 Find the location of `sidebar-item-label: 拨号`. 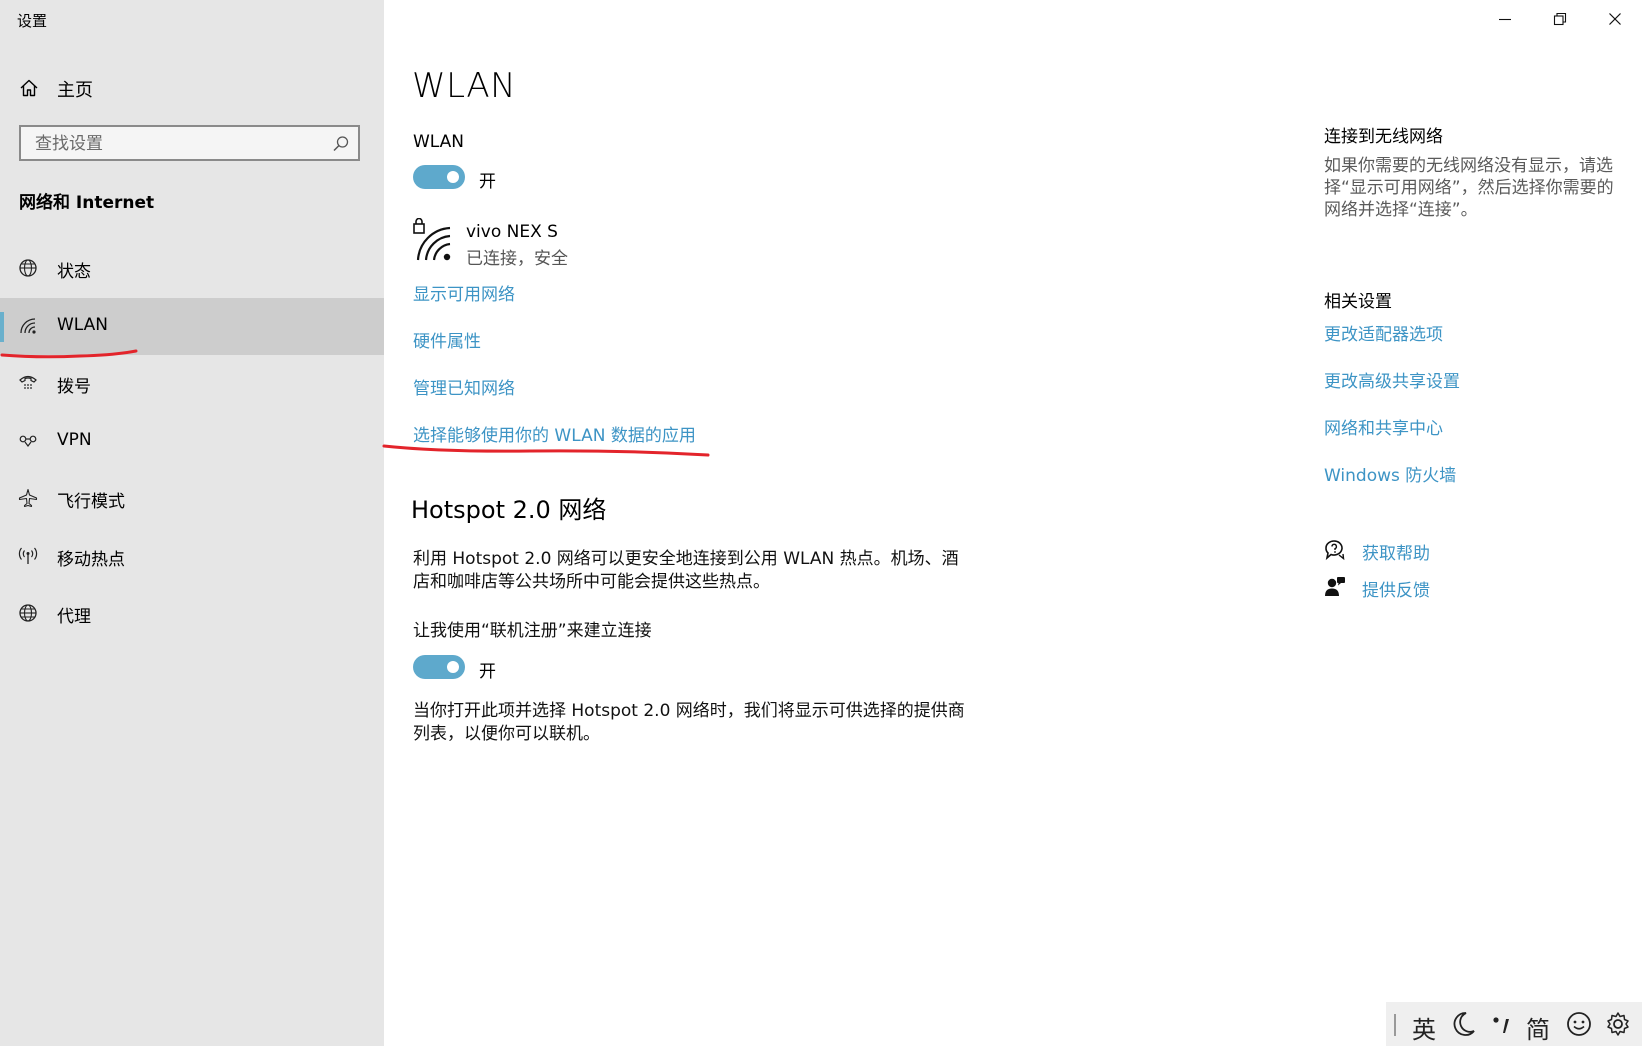

sidebar-item-label: 拨号 is located at coordinates (74, 387).